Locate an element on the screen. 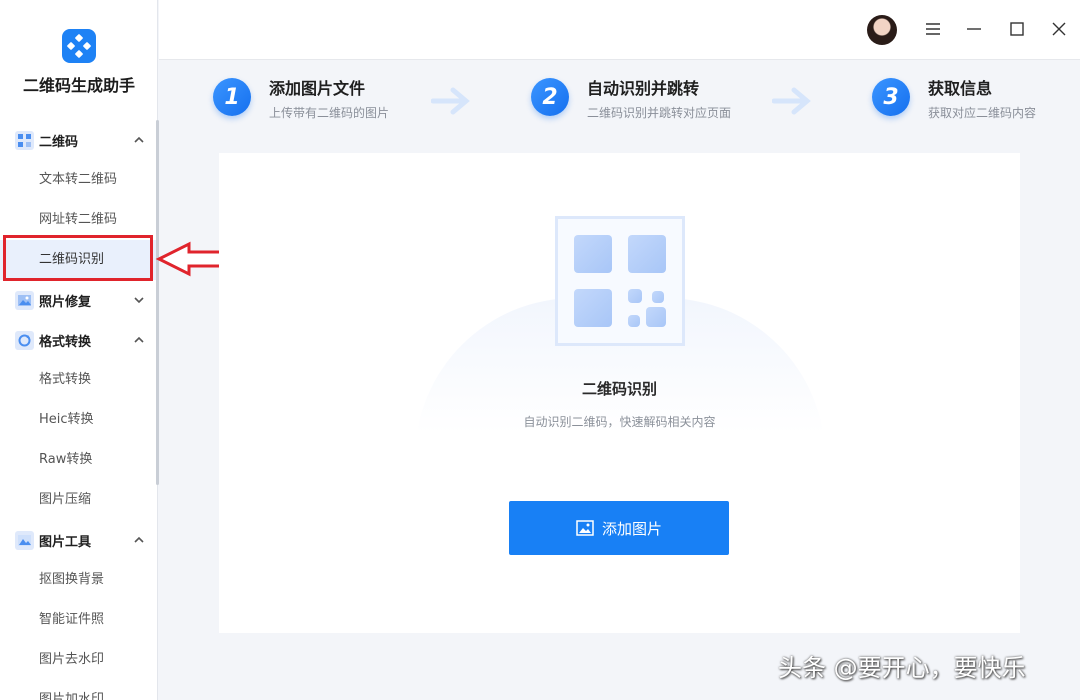 Image resolution: width=1080 pixels, height=700 pixels. title-bar is located at coordinates (619, 30).